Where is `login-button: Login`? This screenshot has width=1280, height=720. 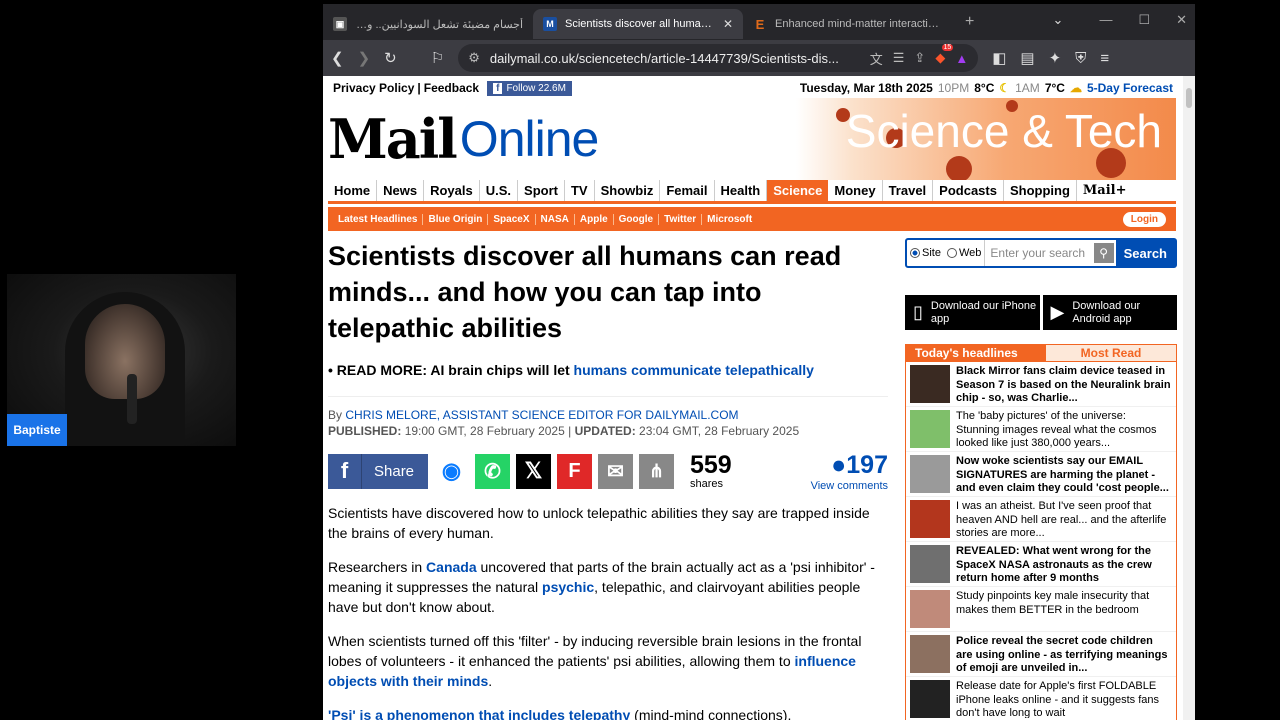 login-button: Login is located at coordinates (1144, 219).